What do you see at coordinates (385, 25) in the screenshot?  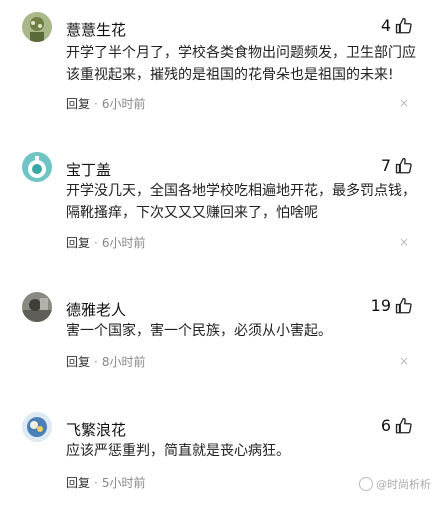 I see `like-count: 4` at bounding box center [385, 25].